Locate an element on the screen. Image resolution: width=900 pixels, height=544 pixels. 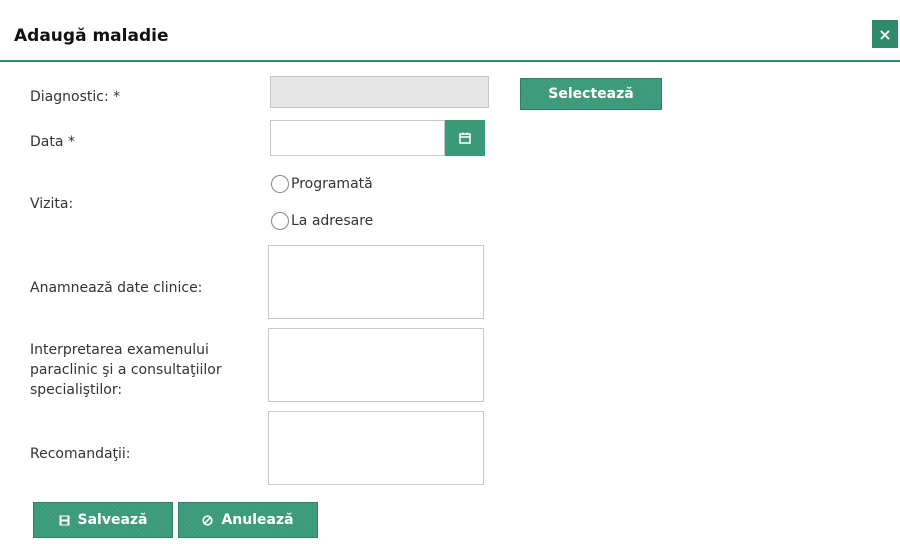
close-button: × is located at coordinates (885, 34).